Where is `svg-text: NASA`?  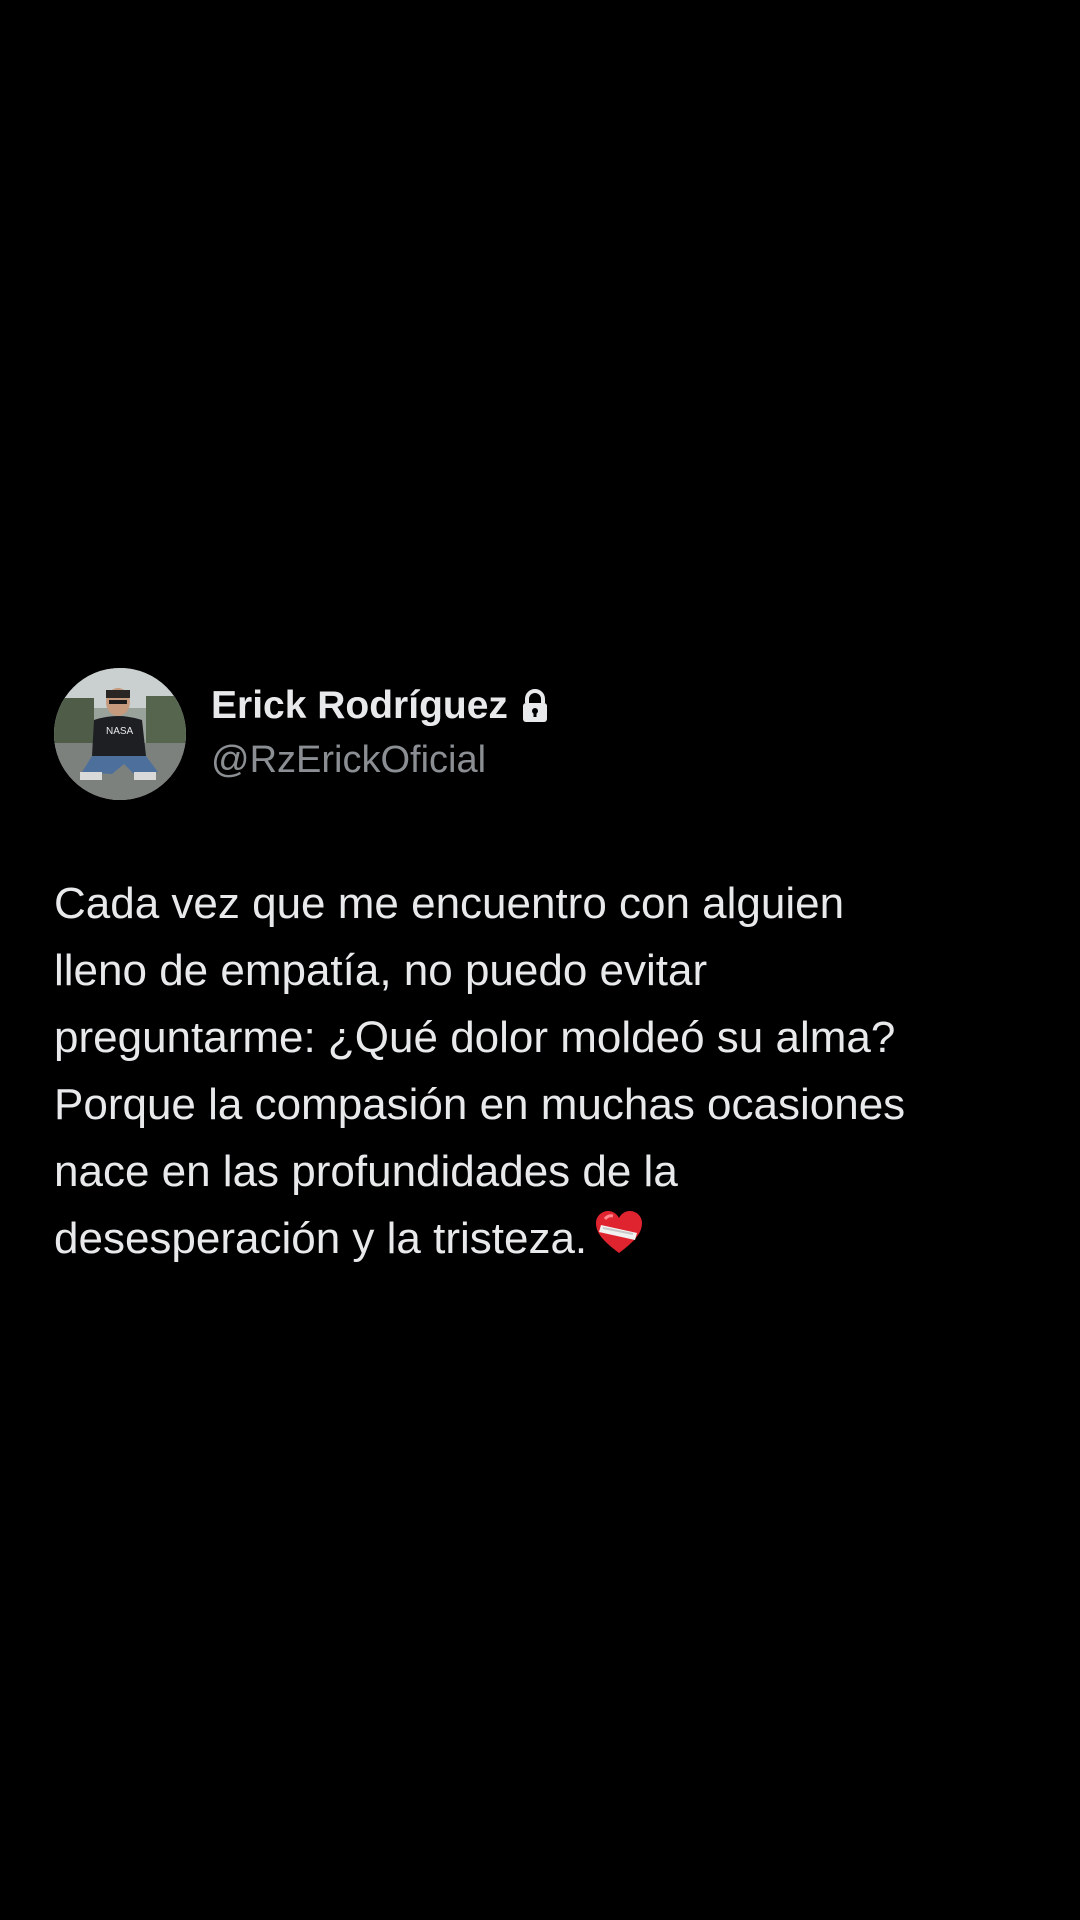 svg-text: NASA is located at coordinates (120, 731).